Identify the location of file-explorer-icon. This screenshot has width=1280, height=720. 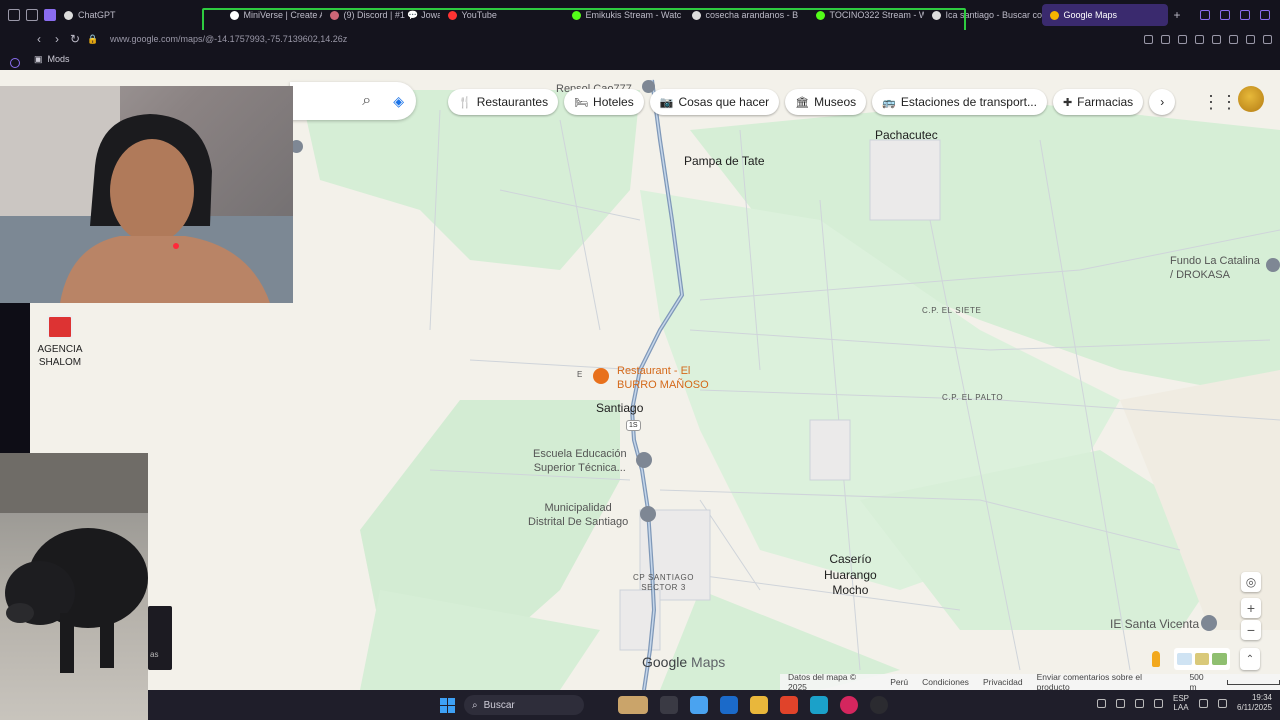
(759, 705).